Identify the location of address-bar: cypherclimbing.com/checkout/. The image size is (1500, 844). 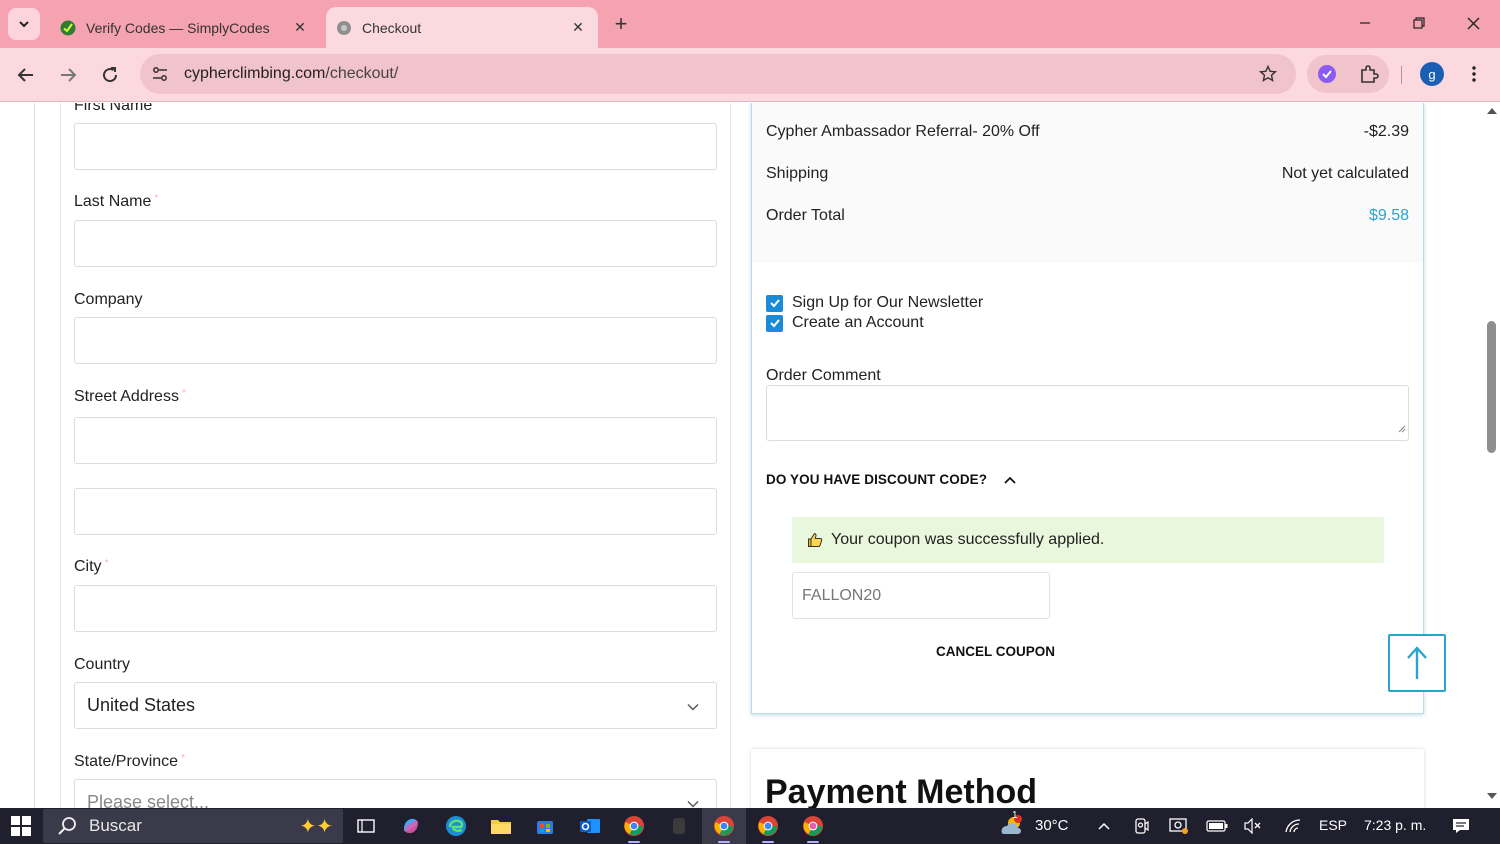
(718, 74).